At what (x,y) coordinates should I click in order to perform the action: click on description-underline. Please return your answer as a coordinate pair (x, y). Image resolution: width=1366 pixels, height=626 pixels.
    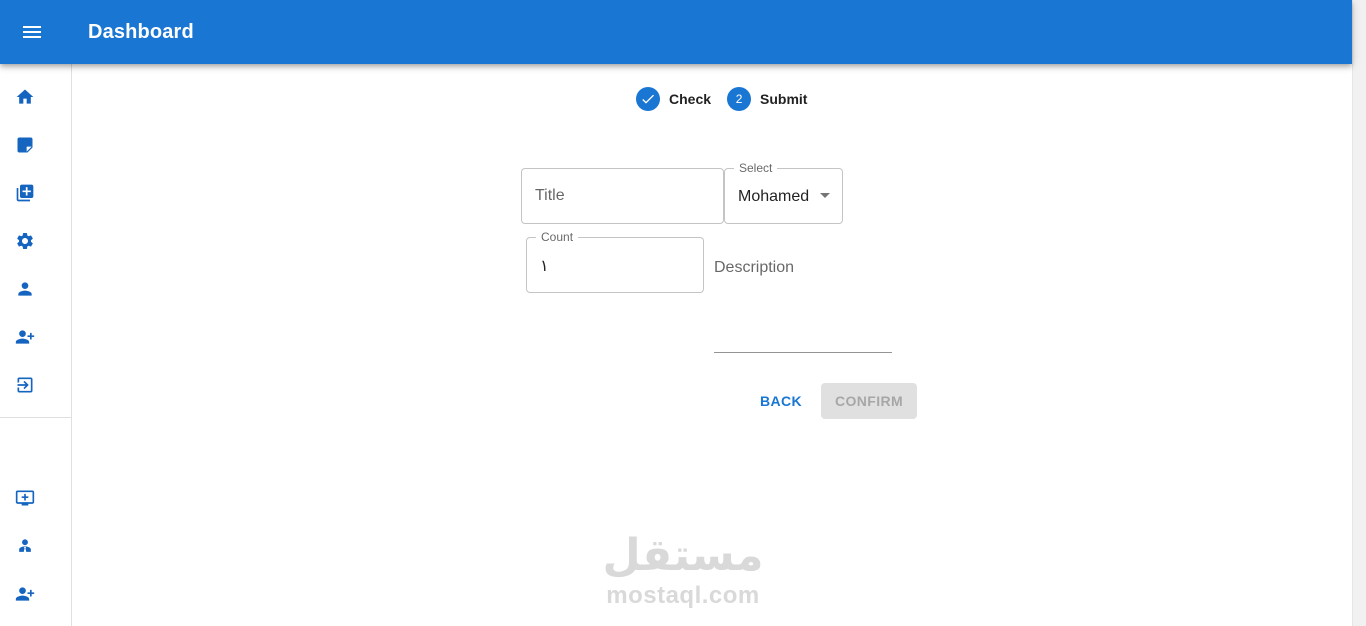
    Looking at the image, I should click on (803, 352).